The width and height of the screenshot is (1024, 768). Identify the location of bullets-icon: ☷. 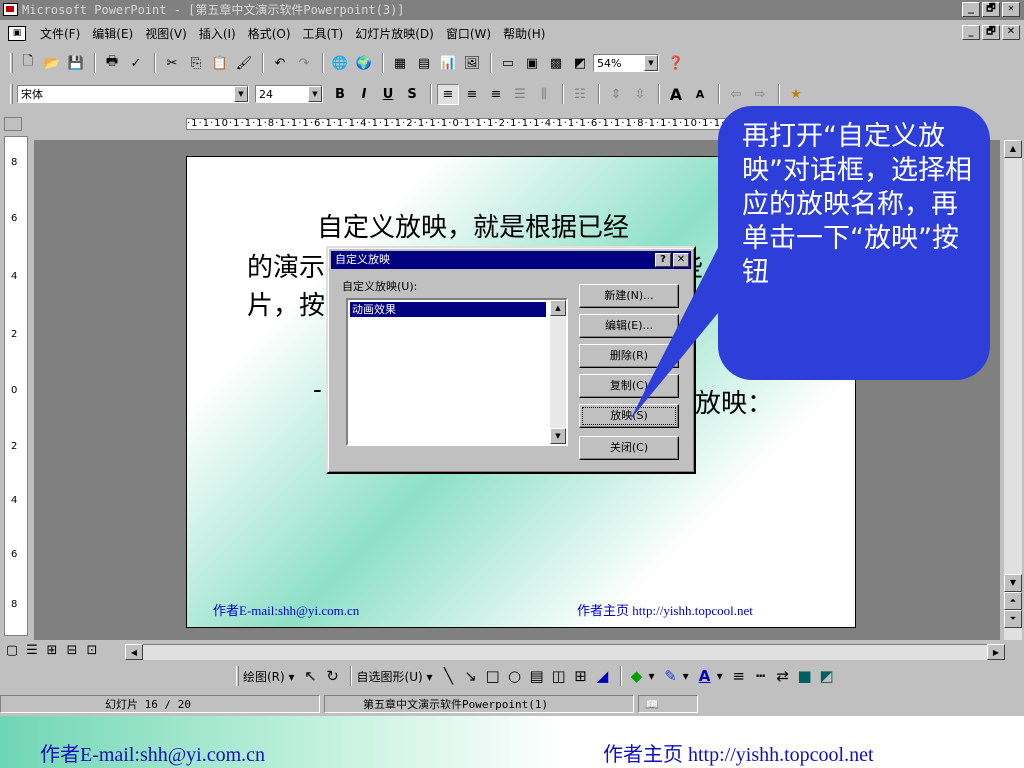
(580, 94).